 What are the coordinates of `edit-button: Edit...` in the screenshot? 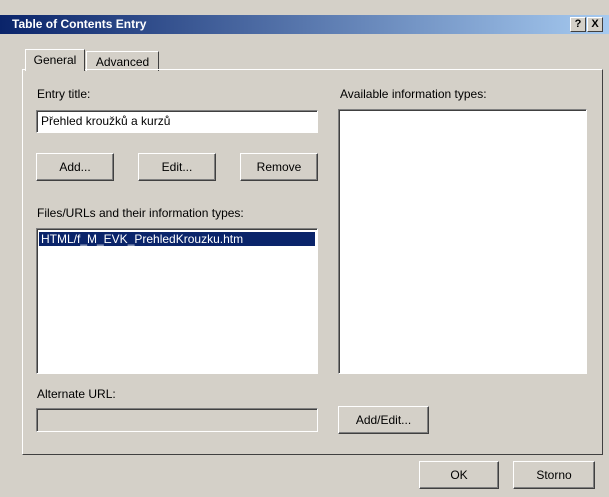 It's located at (177, 167).